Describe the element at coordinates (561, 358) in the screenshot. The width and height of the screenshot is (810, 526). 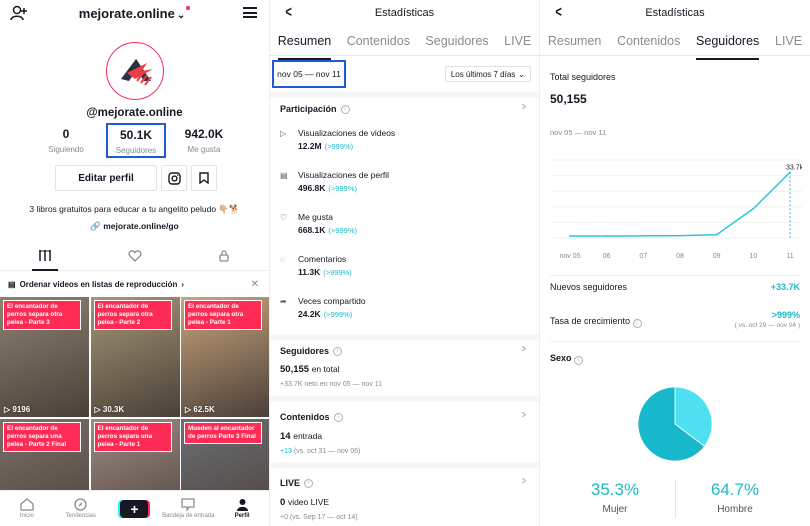
I see `sex-label-text: Sexo` at that location.